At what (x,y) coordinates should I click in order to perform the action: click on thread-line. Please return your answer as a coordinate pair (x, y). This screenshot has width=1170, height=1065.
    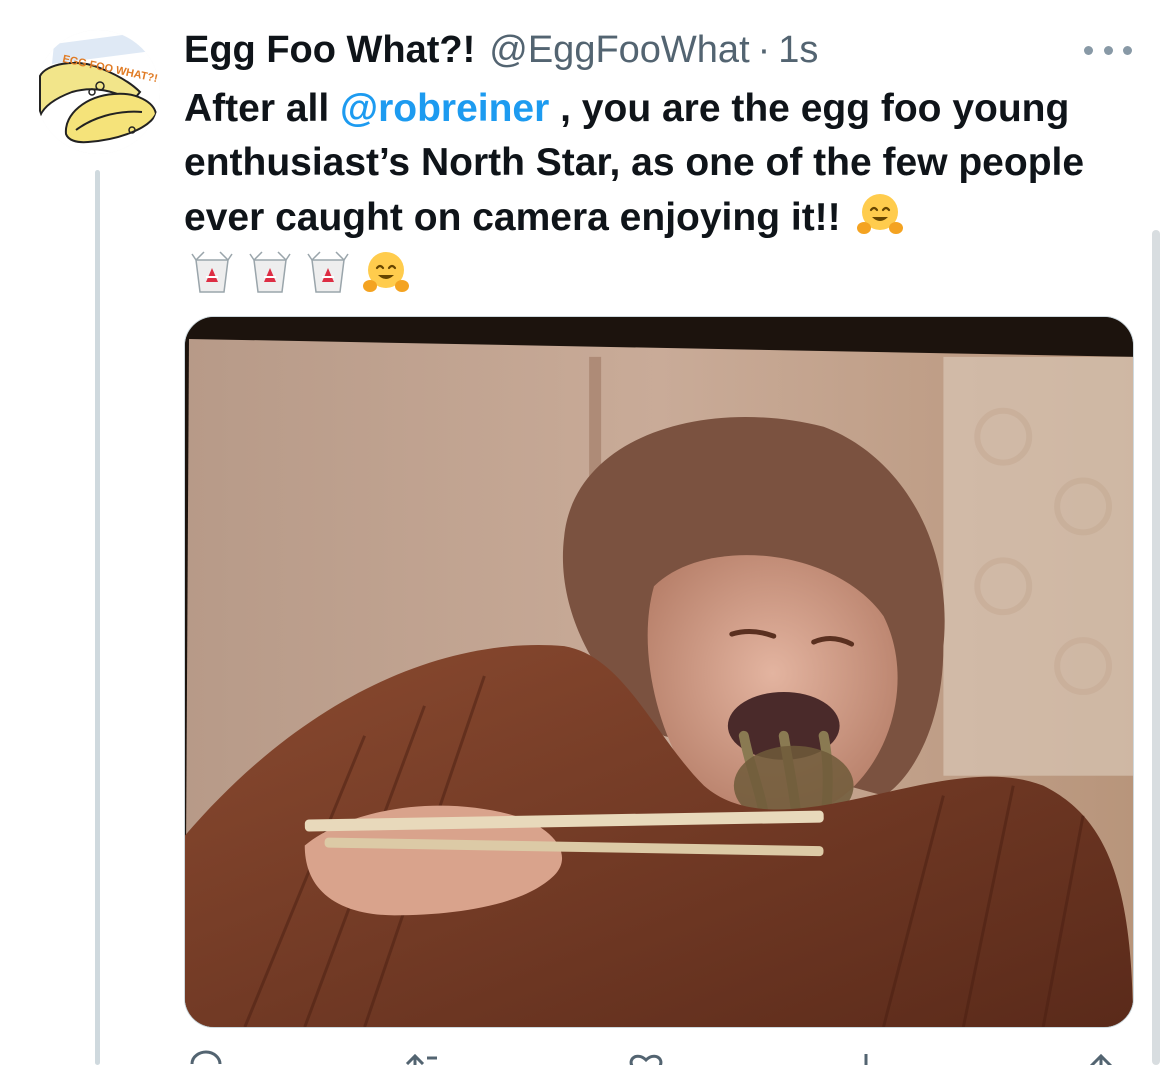
    Looking at the image, I should click on (97, 617).